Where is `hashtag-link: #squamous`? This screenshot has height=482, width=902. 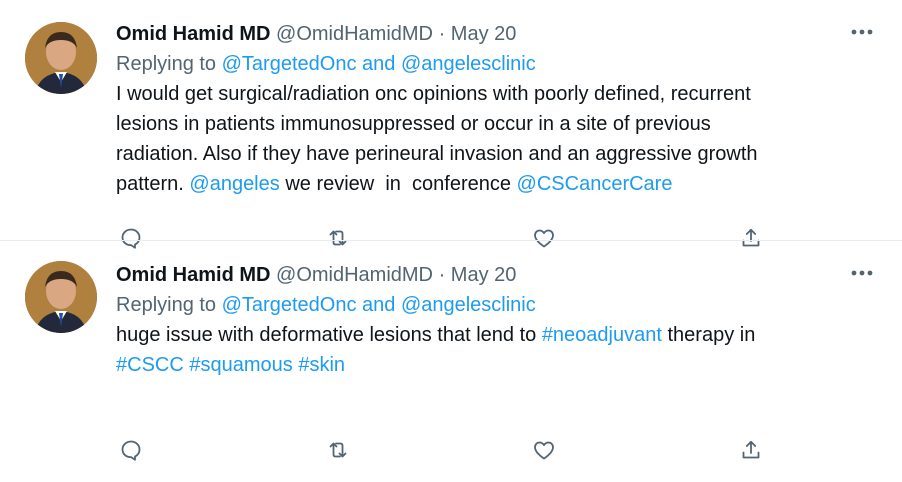 hashtag-link: #squamous is located at coordinates (240, 365).